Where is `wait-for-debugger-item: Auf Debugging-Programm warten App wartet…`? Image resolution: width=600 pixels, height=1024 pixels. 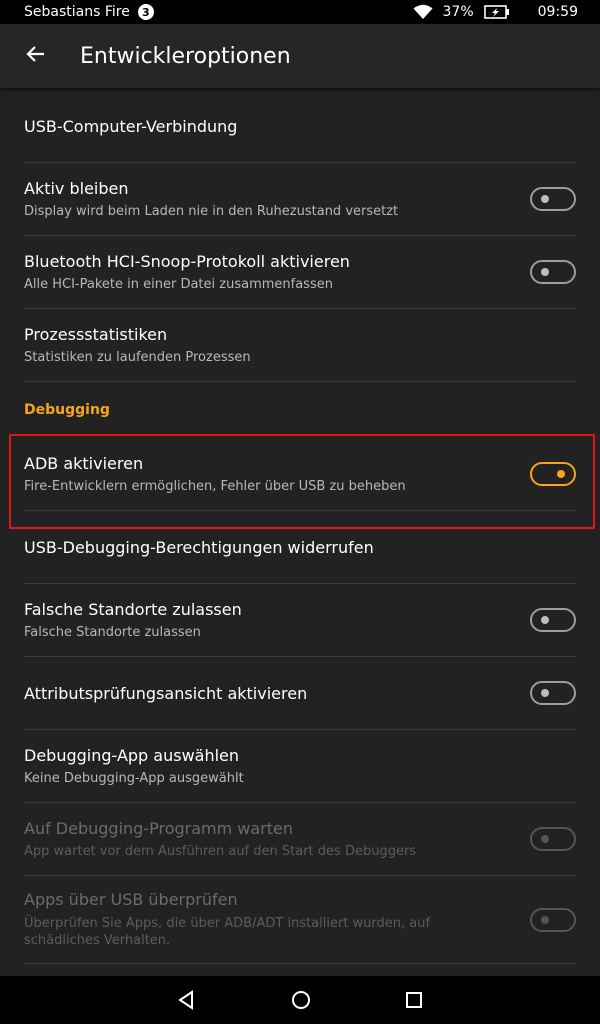
wait-for-debugger-item: Auf Debugging-Programm warten App wartet… is located at coordinates (300, 839).